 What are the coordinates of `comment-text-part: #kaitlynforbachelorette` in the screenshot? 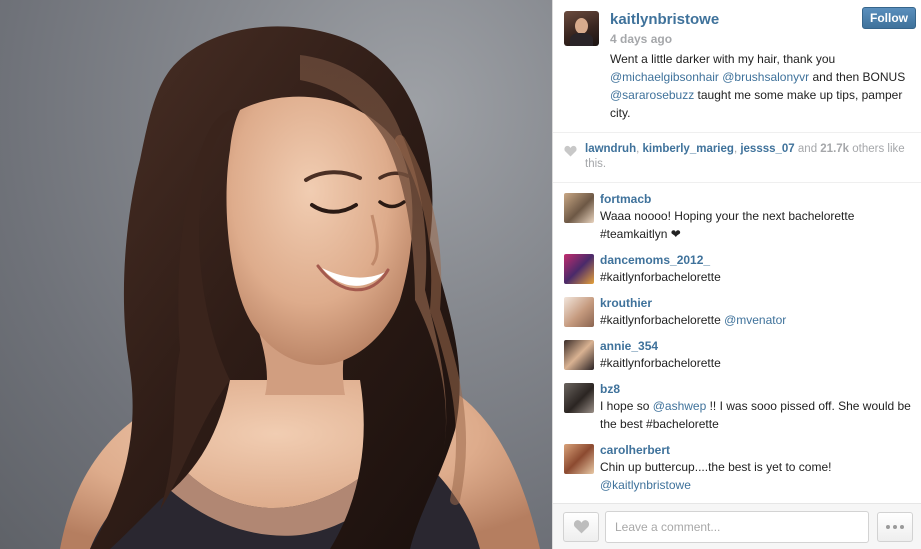 It's located at (662, 320).